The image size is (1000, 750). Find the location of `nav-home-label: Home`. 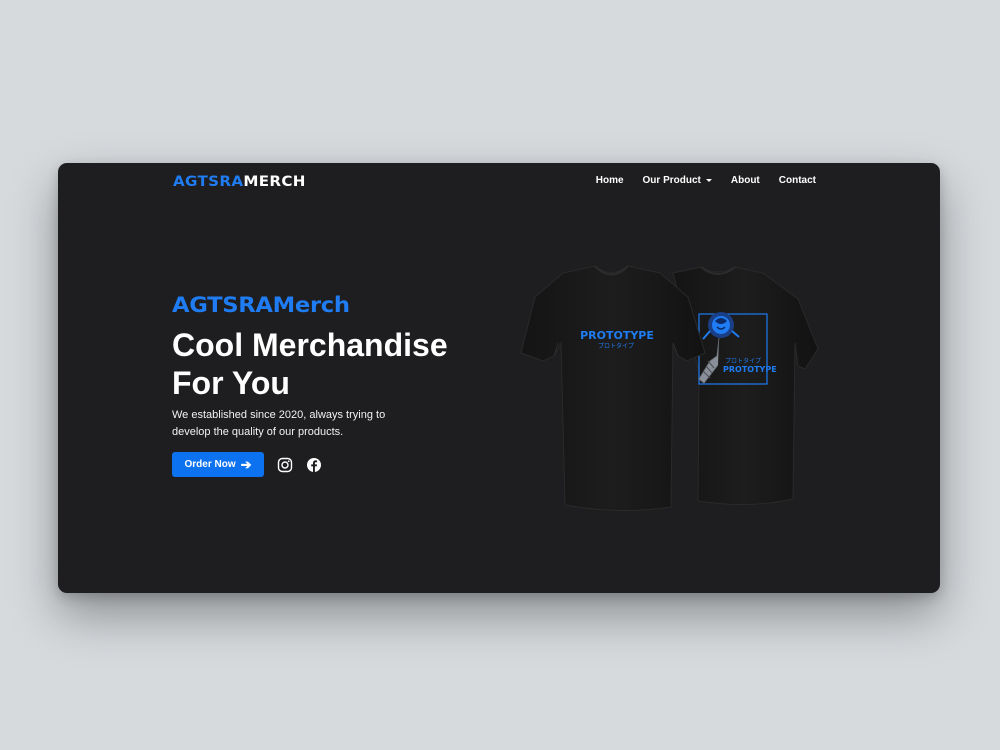

nav-home-label: Home is located at coordinates (609, 180).